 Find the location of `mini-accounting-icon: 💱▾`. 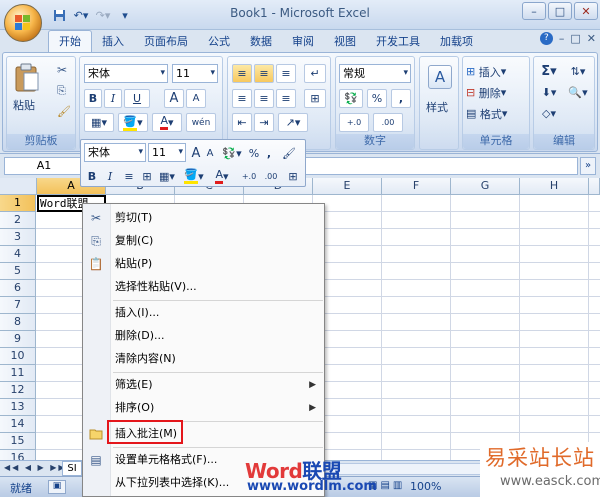

mini-accounting-icon: 💱▾ is located at coordinates (232, 153).